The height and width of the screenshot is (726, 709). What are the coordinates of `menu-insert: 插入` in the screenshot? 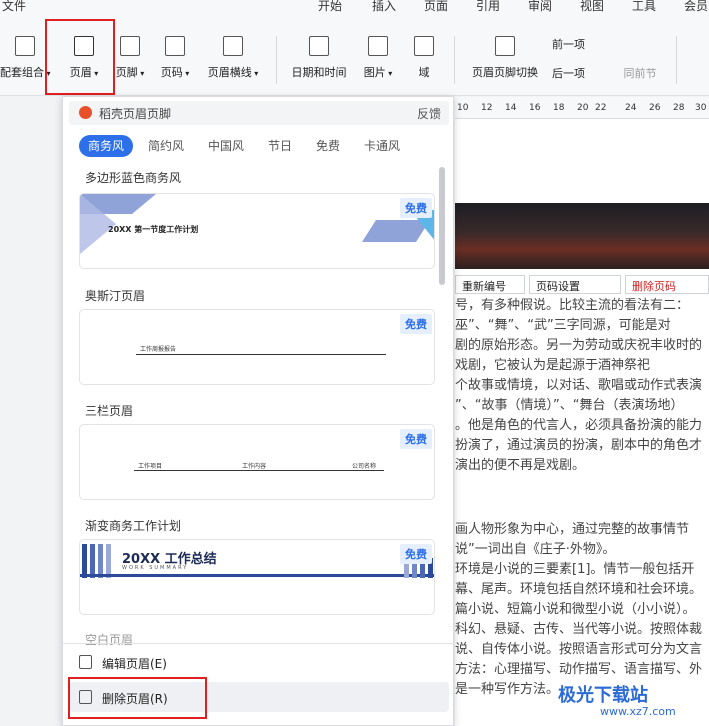 It's located at (384, 7).